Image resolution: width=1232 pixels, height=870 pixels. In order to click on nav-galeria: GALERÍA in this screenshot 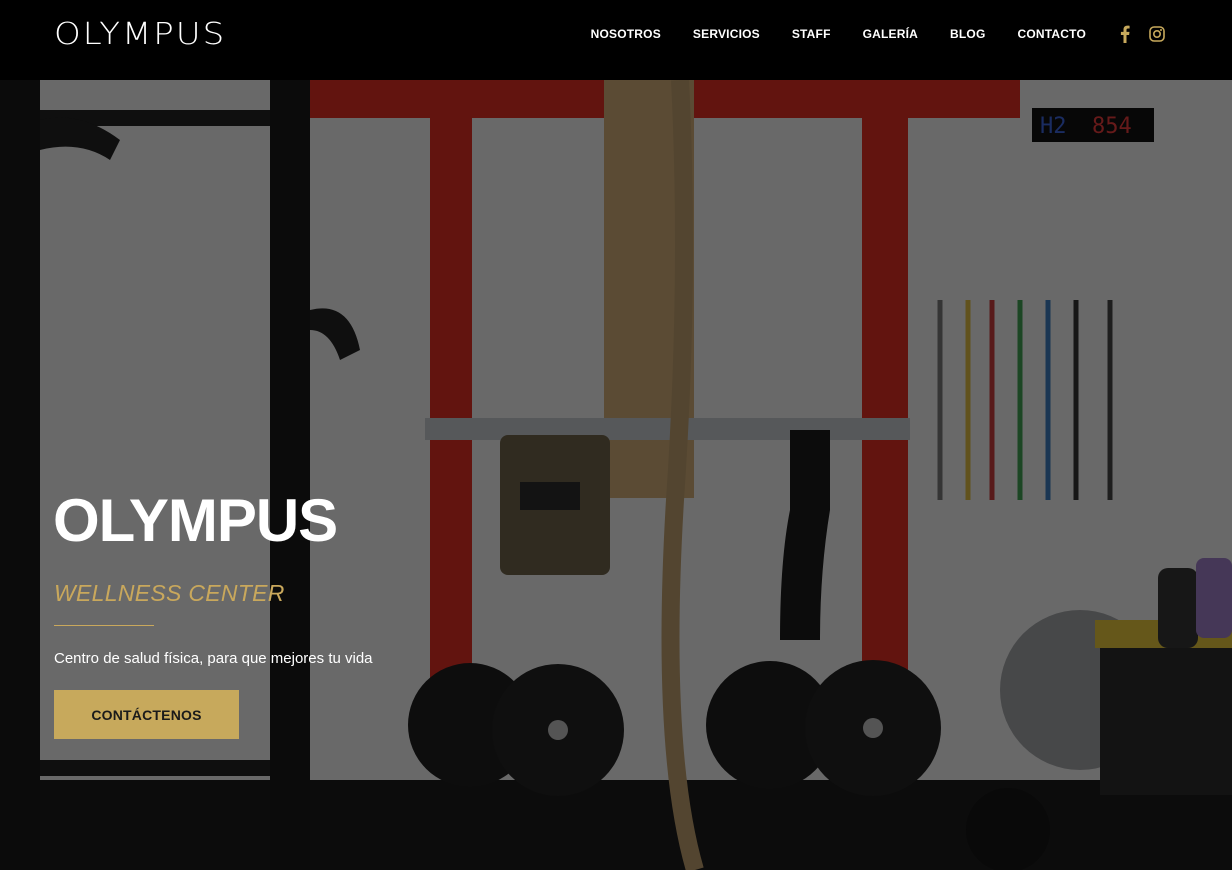, I will do `click(890, 34)`.